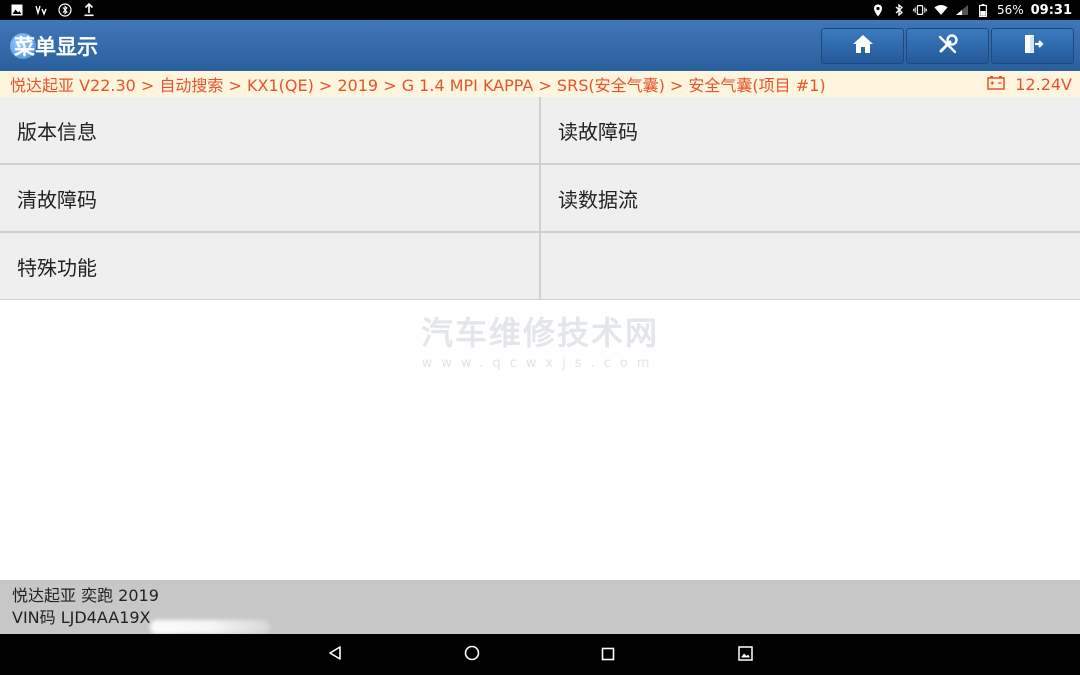 The image size is (1080, 675). Describe the element at coordinates (540, 607) in the screenshot. I see `vehicle-info: 悦达起亚 奕跑 2019 VIN码 LJD4AA19X` at that location.